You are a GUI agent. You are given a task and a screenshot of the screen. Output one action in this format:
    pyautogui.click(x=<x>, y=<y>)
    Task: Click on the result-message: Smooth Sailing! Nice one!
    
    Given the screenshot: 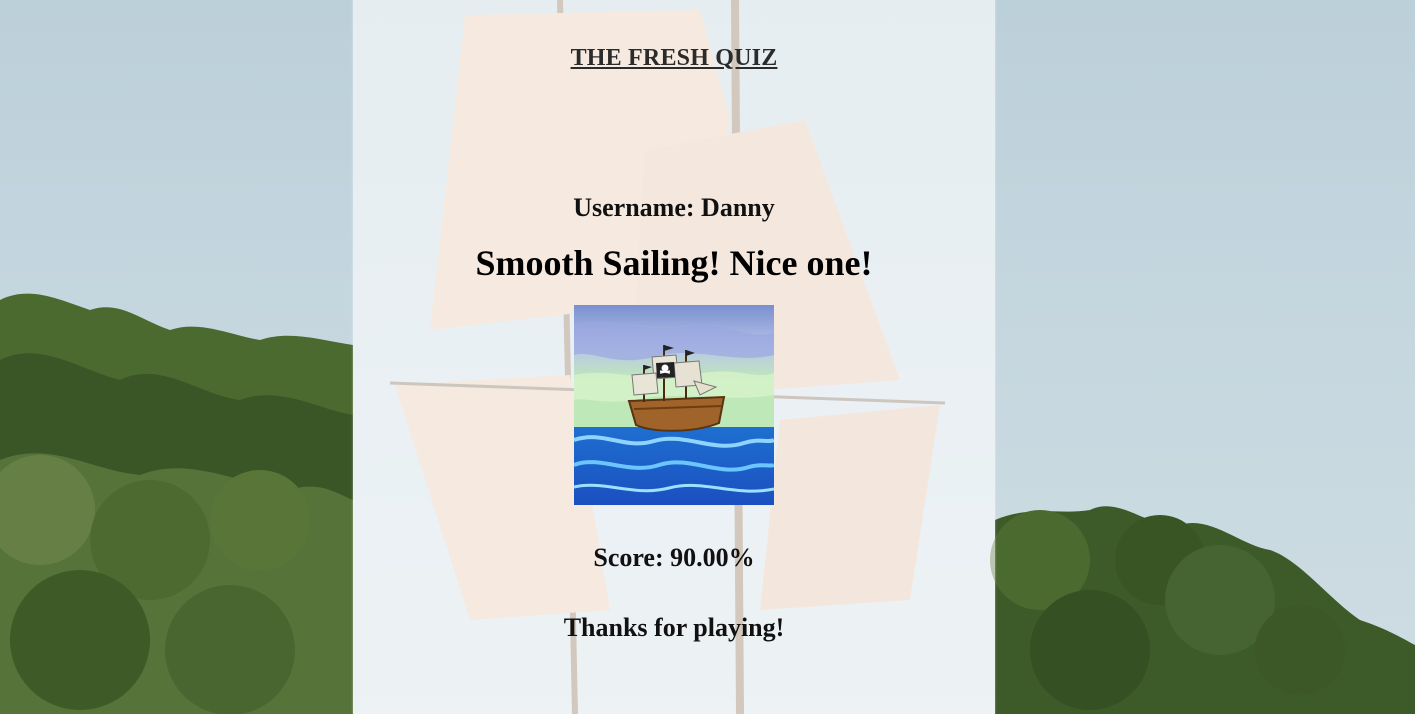 What is the action you would take?
    pyautogui.click(x=674, y=263)
    